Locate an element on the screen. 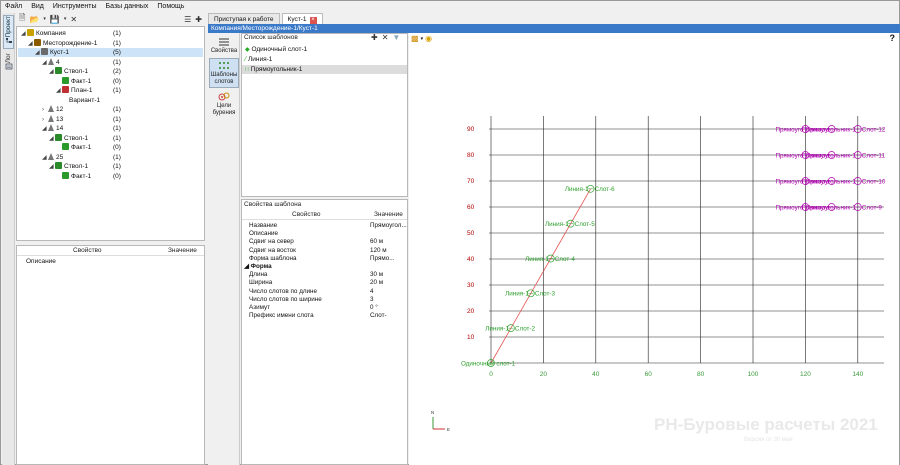 Image resolution: width=900 pixels, height=465 pixels. prop-name: Префикс имени слота is located at coordinates (281, 316).